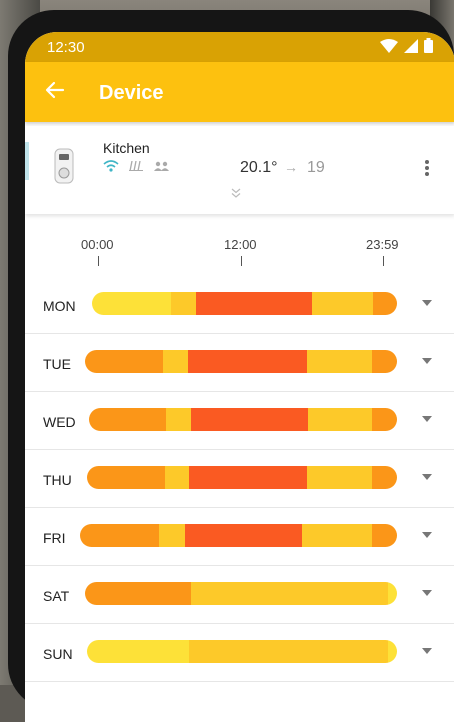 The width and height of the screenshot is (454, 722). What do you see at coordinates (241, 261) in the screenshot?
I see `time-tick-noon` at bounding box center [241, 261].